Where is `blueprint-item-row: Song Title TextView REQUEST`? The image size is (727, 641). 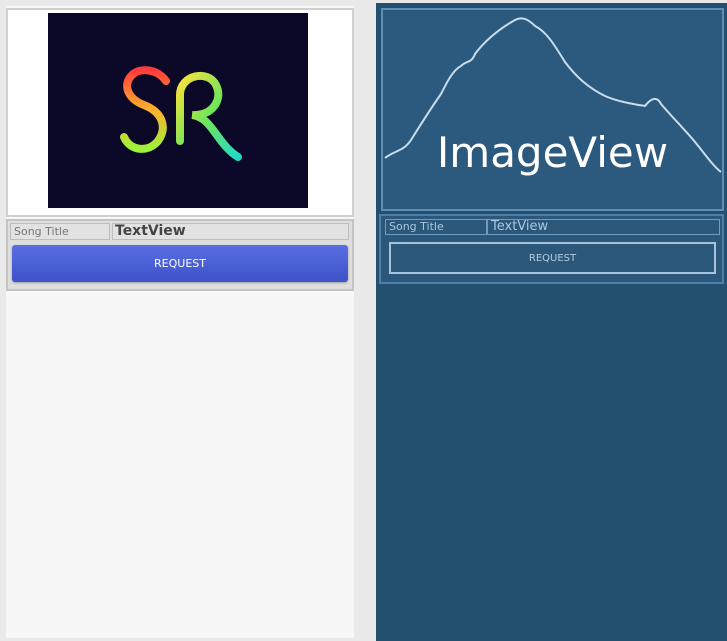 blueprint-item-row: Song Title TextView REQUEST is located at coordinates (551, 249).